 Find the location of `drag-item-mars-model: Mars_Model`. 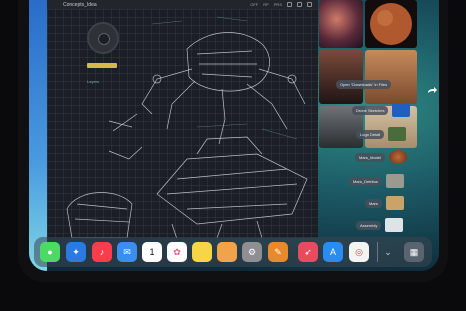

drag-item-mars-model: Mars_Model is located at coordinates (381, 157).